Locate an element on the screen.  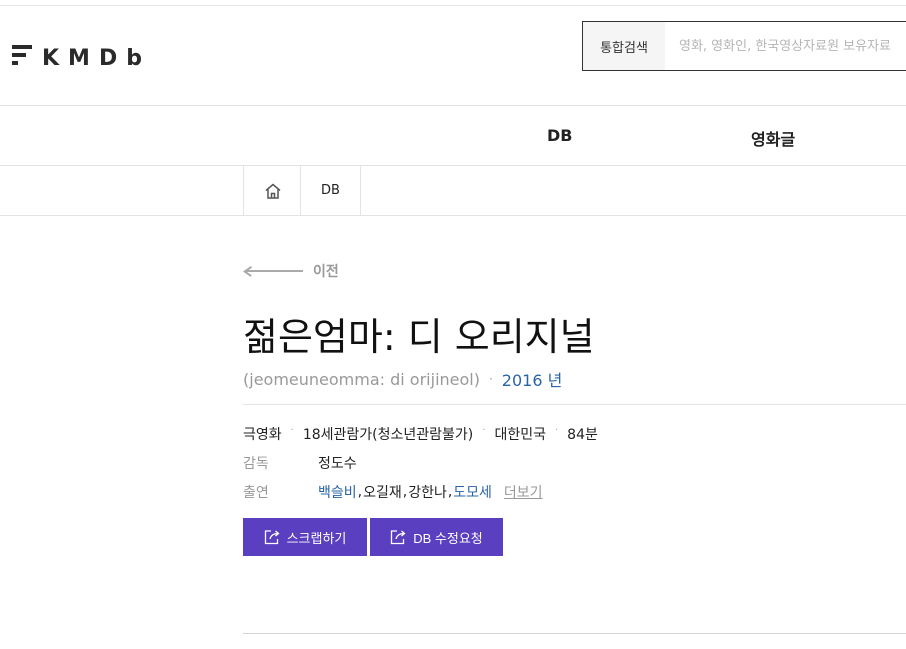
back-link: 이전 is located at coordinates (291, 271).